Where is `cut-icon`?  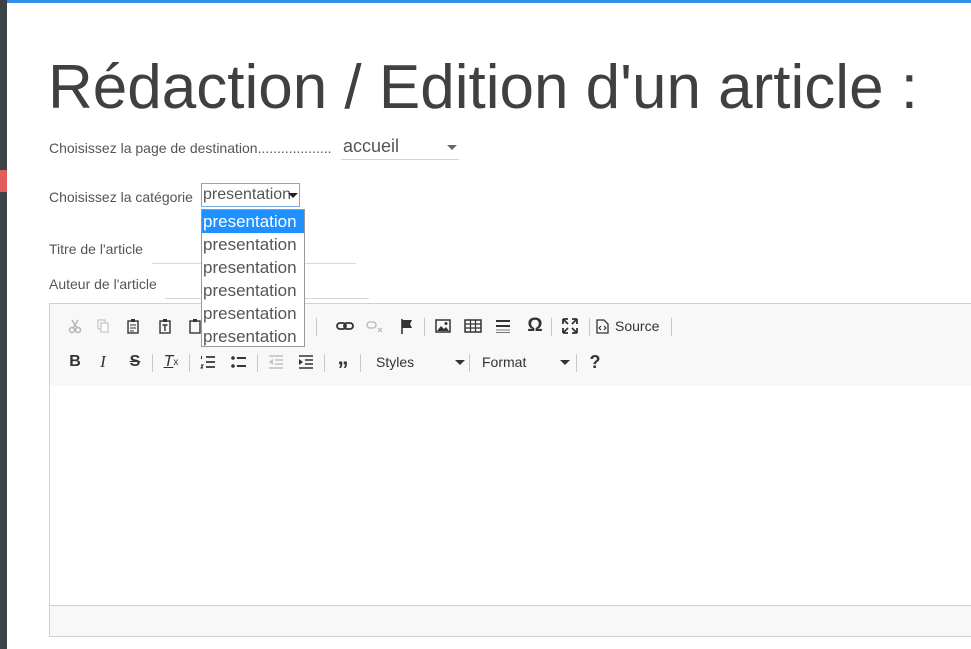 cut-icon is located at coordinates (75, 326).